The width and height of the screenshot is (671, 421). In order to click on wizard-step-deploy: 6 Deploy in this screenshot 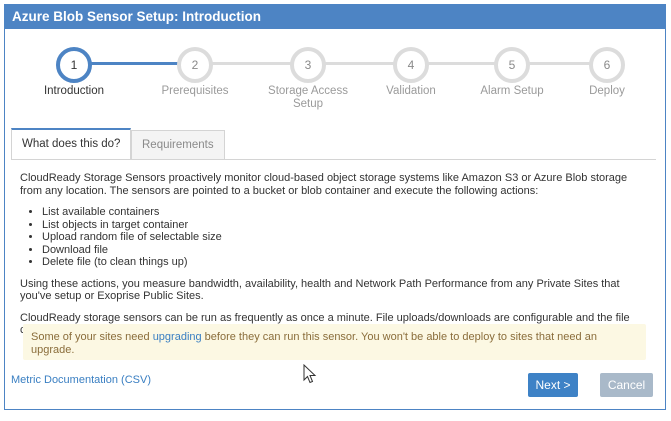, I will do `click(607, 63)`.